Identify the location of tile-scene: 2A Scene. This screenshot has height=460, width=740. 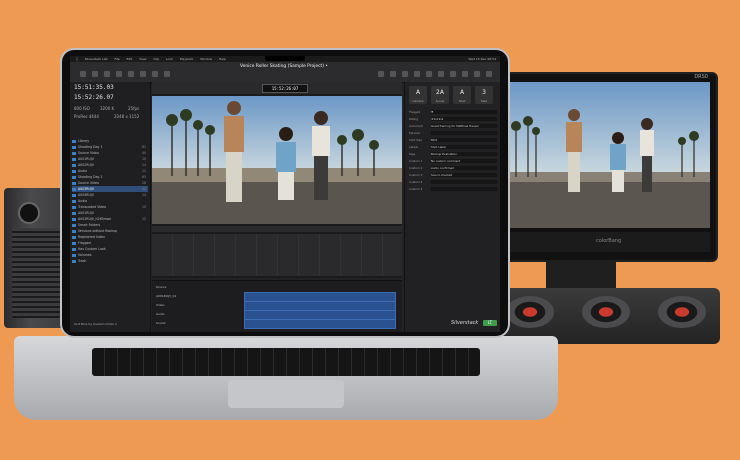
(440, 95).